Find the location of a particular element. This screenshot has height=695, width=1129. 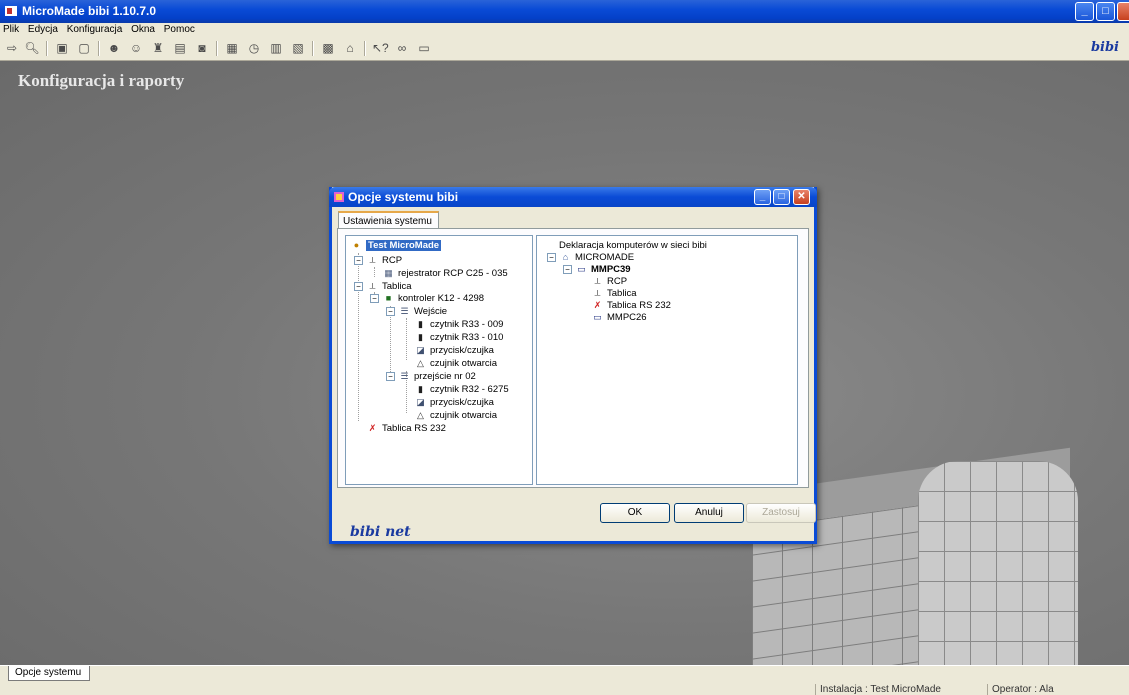

table-icon: ▥ is located at coordinates (276, 48).